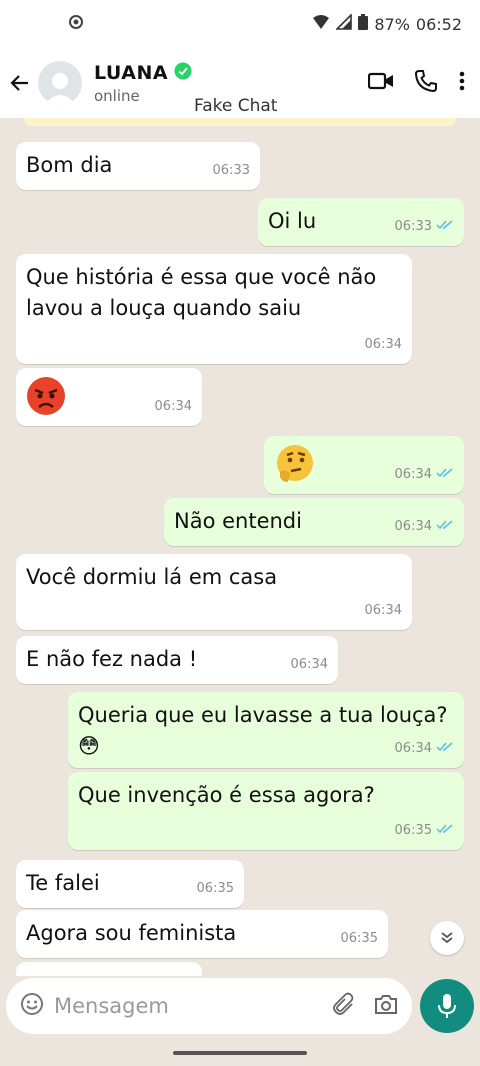 The width and height of the screenshot is (480, 1066). Describe the element at coordinates (109, 397) in the screenshot. I see `message-incoming: 06:34` at that location.